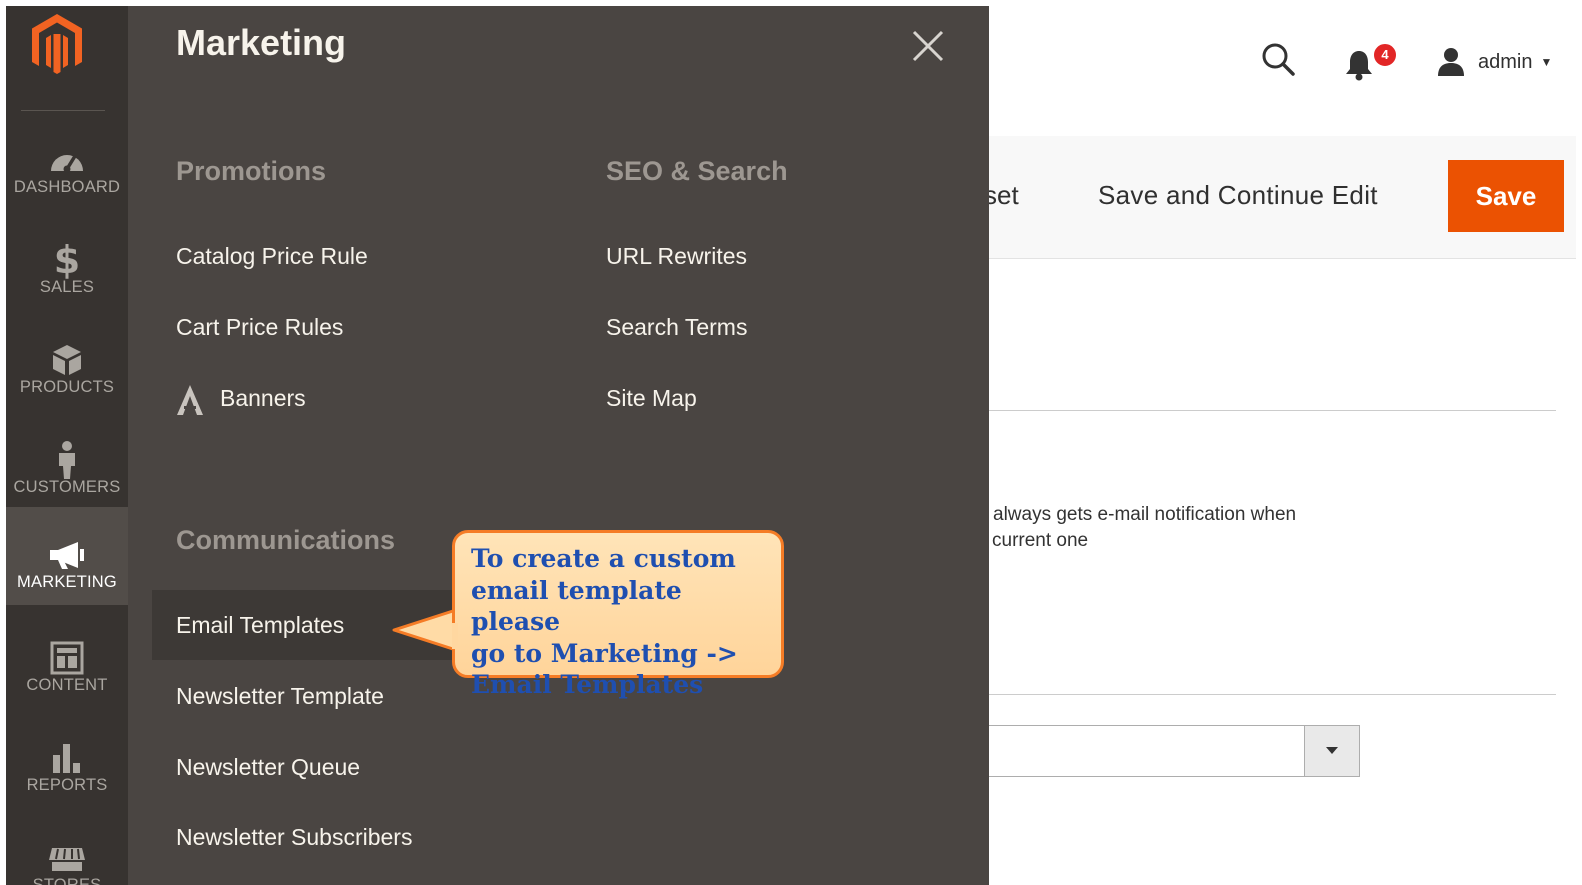 Image resolution: width=1582 pixels, height=885 pixels. I want to click on user-menu: admin ▼, so click(1506, 62).